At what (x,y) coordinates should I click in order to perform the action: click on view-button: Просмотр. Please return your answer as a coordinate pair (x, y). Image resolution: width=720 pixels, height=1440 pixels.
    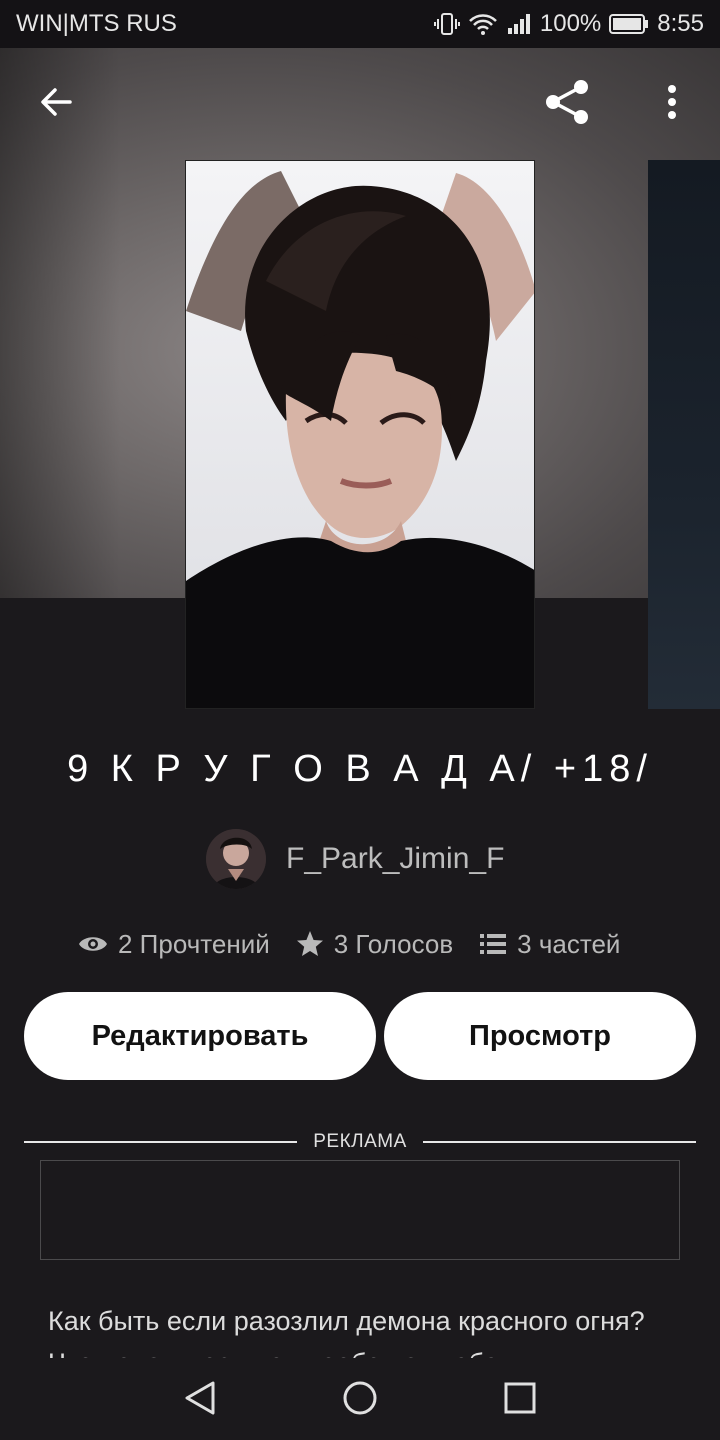
    Looking at the image, I should click on (540, 1036).